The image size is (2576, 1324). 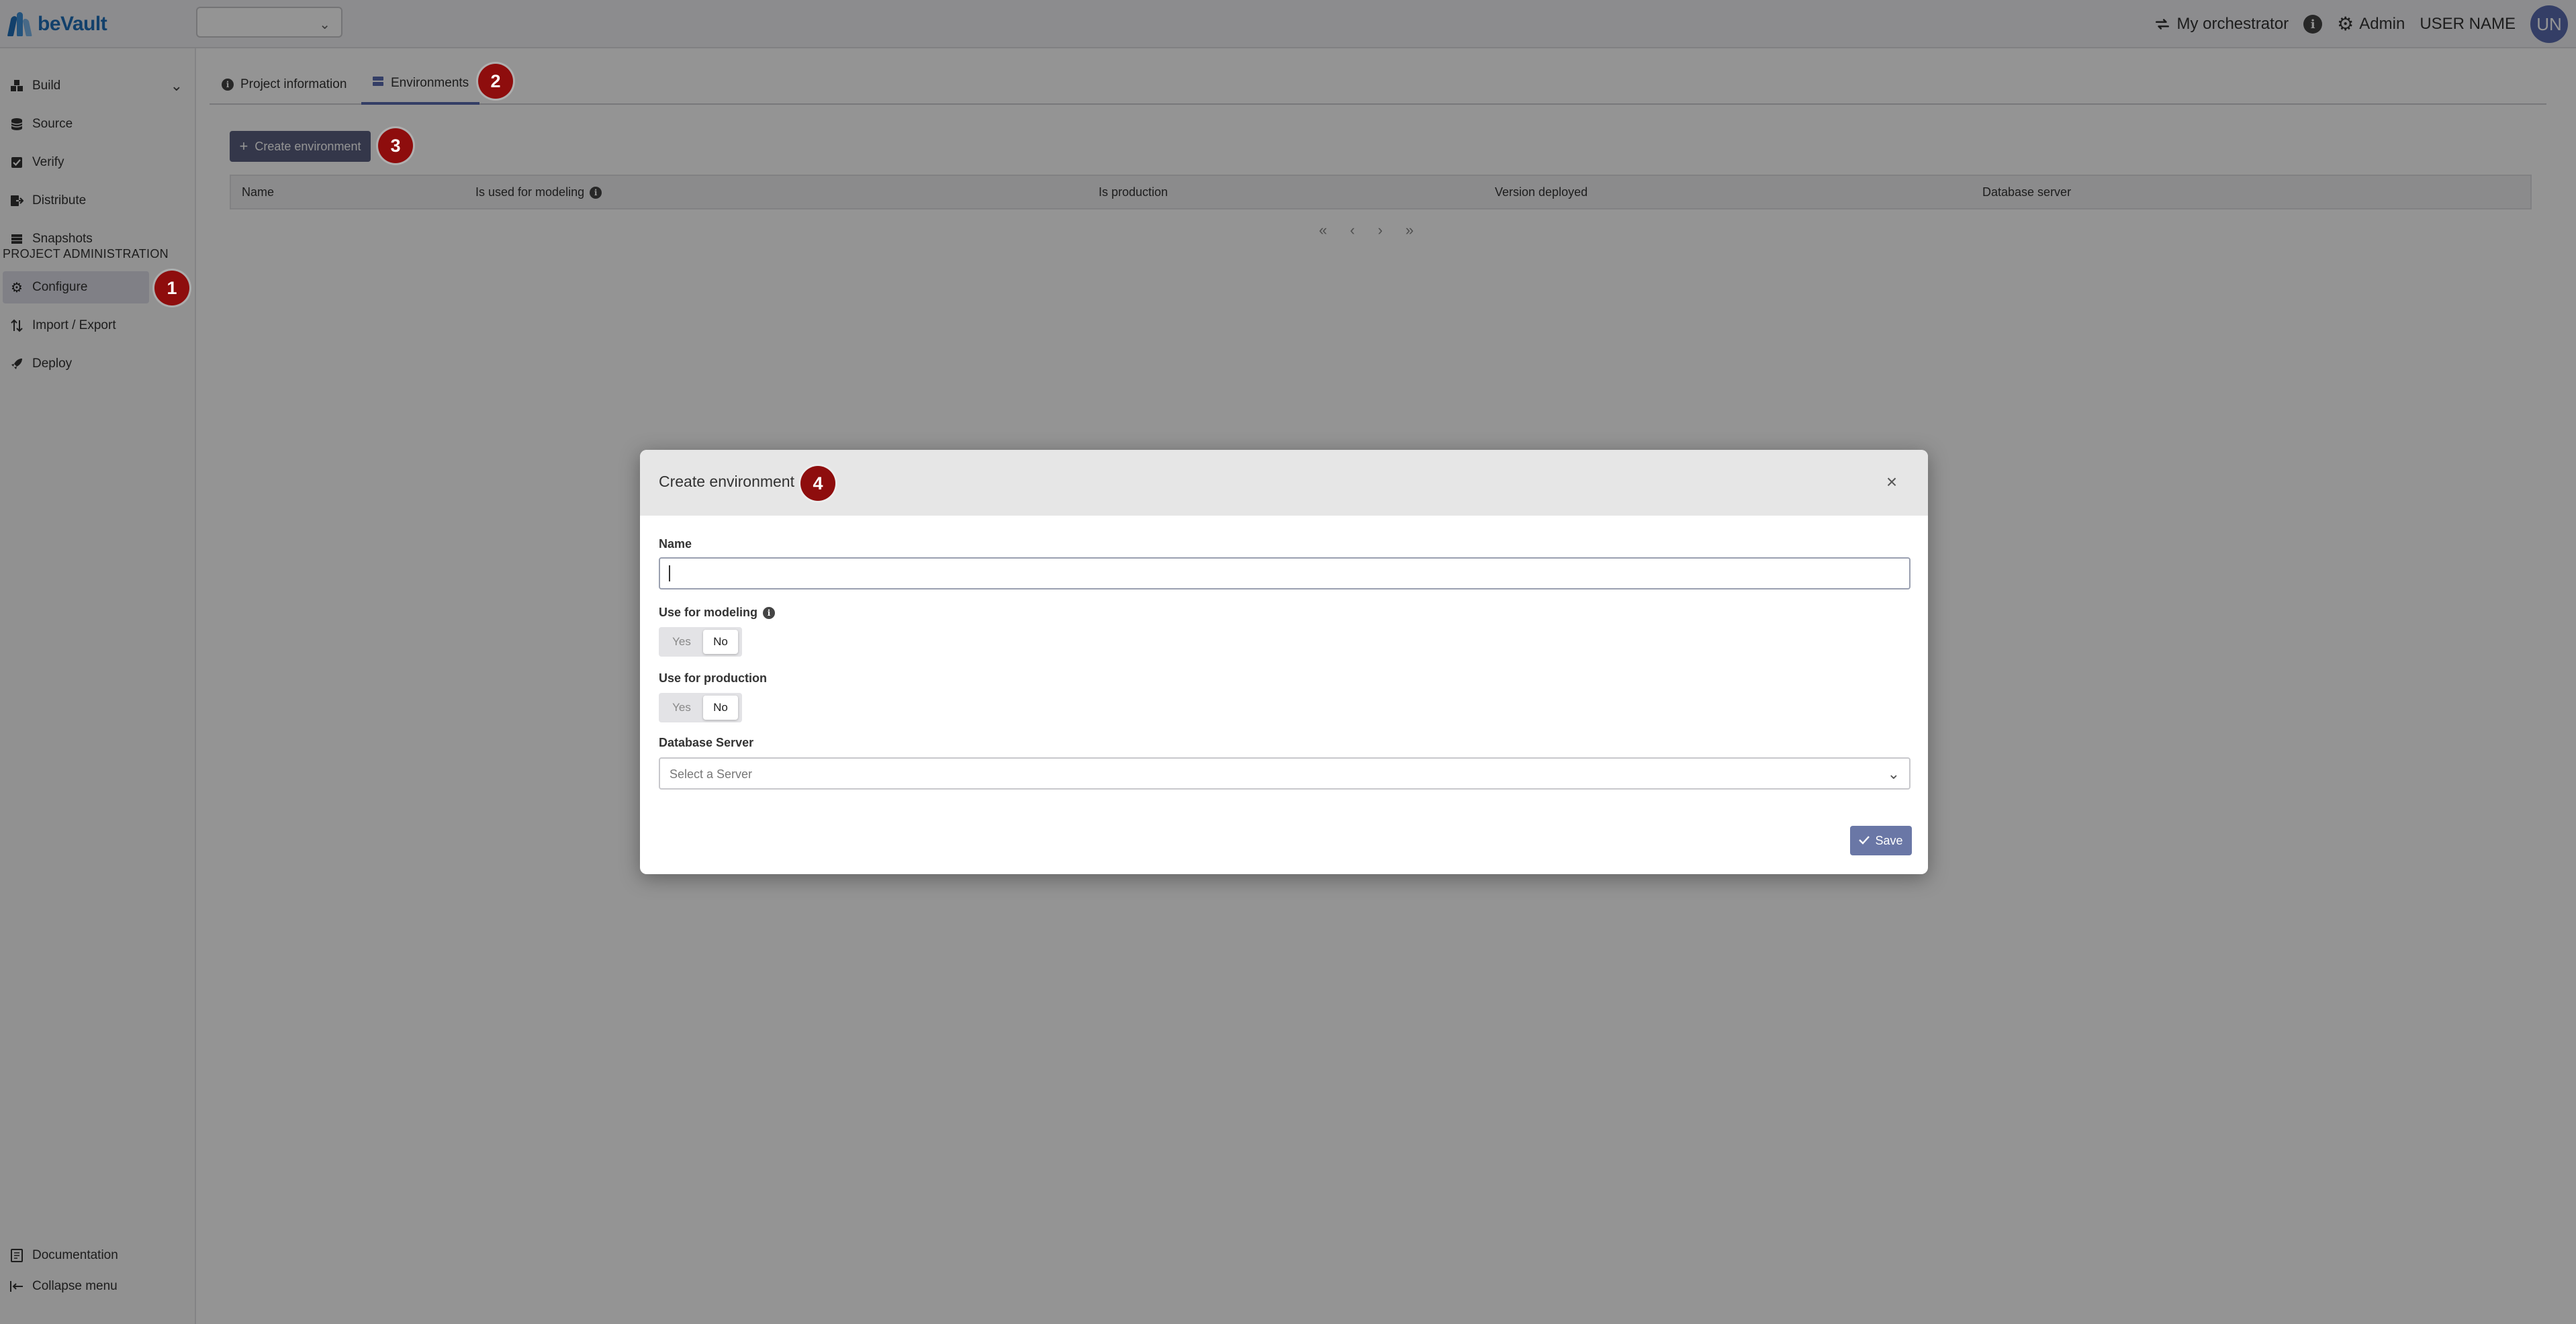 I want to click on check-icon, so click(x=1864, y=841).